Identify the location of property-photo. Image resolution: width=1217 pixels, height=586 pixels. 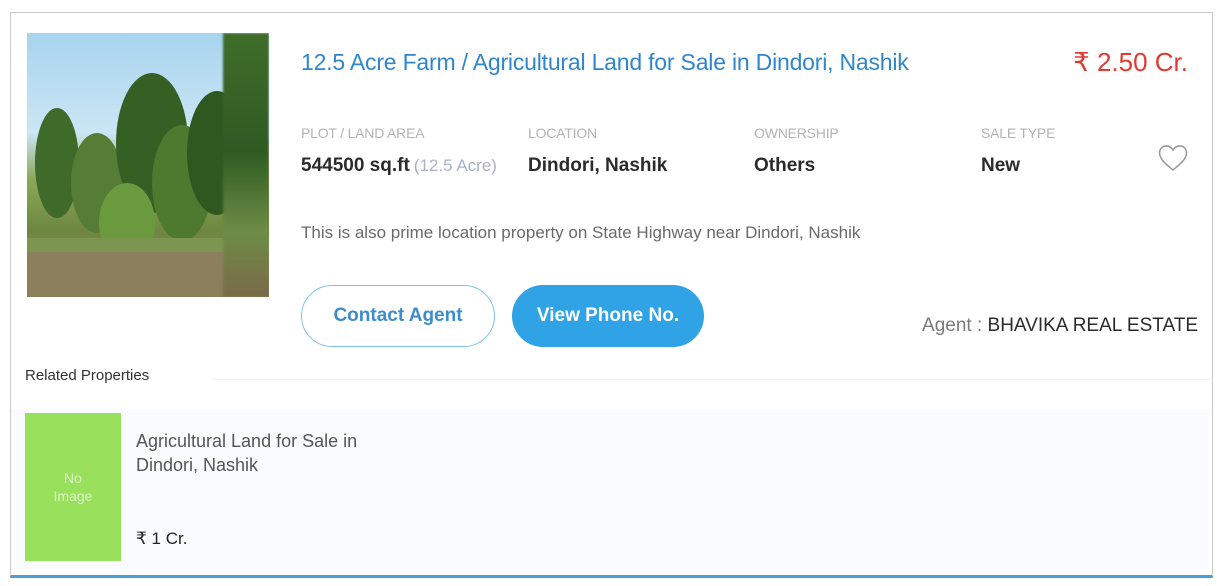
(148, 165).